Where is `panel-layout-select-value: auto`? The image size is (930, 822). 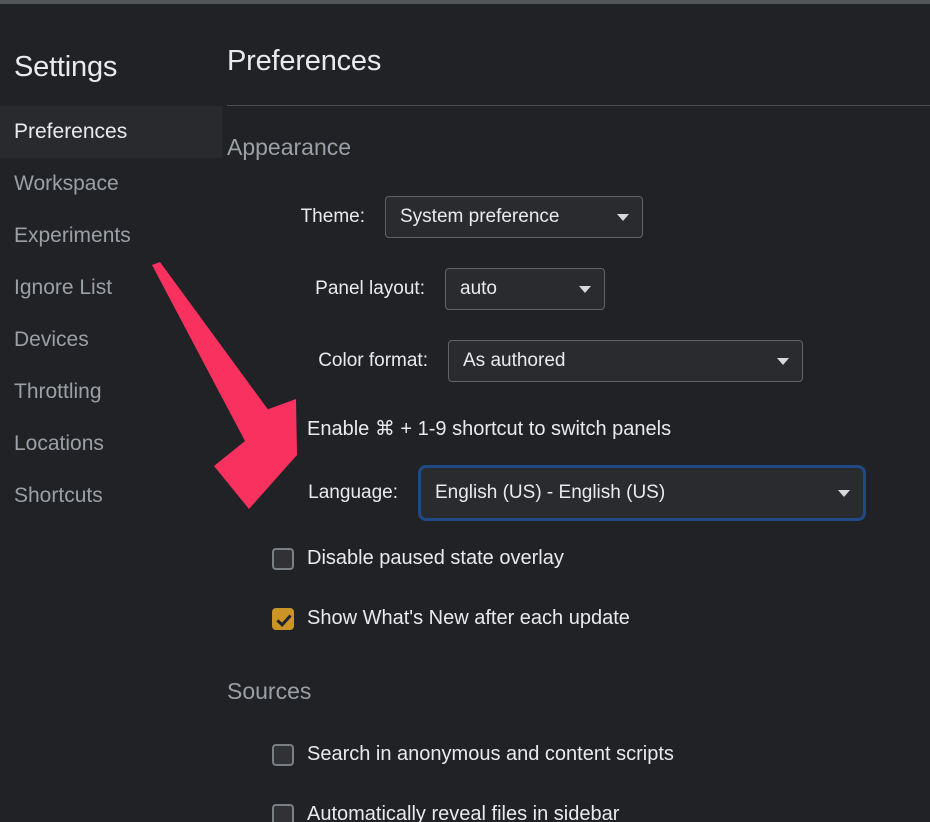
panel-layout-select-value: auto is located at coordinates (478, 288).